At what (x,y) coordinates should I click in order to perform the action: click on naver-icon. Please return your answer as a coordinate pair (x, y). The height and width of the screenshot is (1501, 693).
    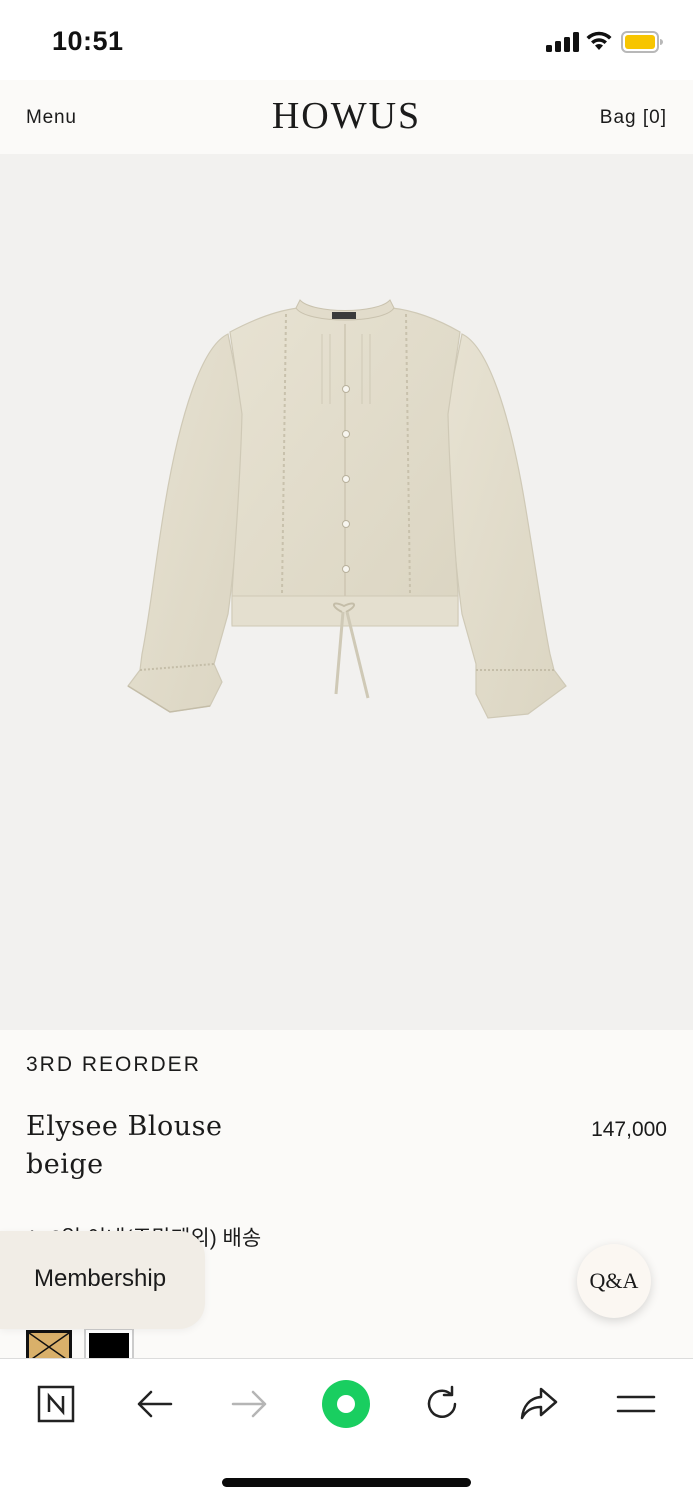
    Looking at the image, I should click on (56, 1404).